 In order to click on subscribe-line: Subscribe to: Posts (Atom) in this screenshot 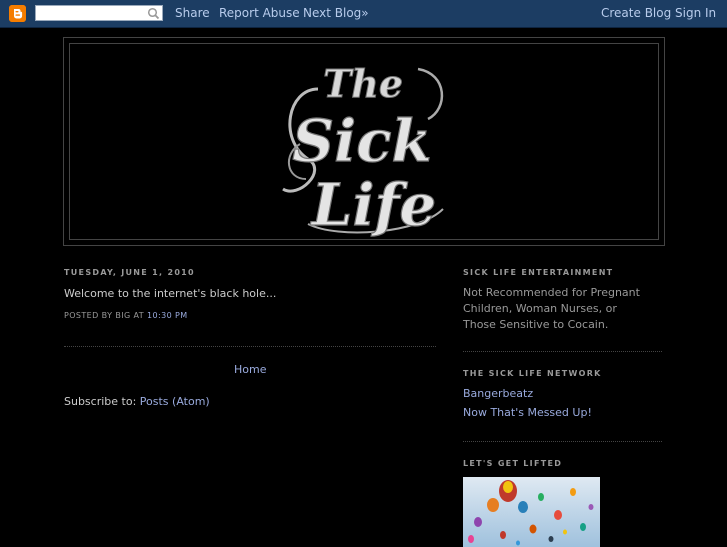, I will do `click(137, 401)`.